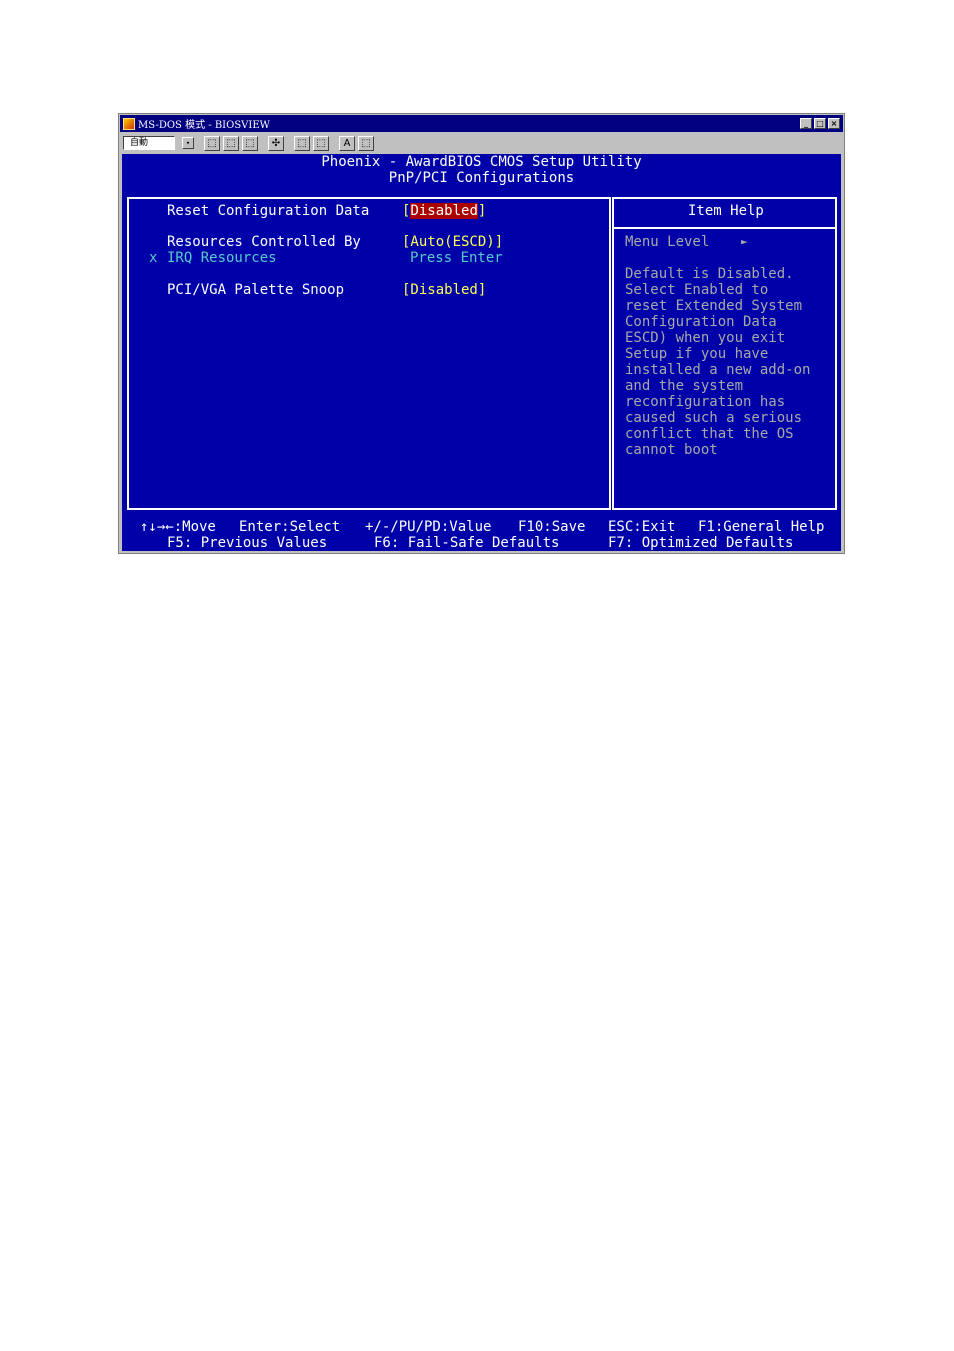  I want to click on help-text-line: Select Enabled to, so click(697, 290).